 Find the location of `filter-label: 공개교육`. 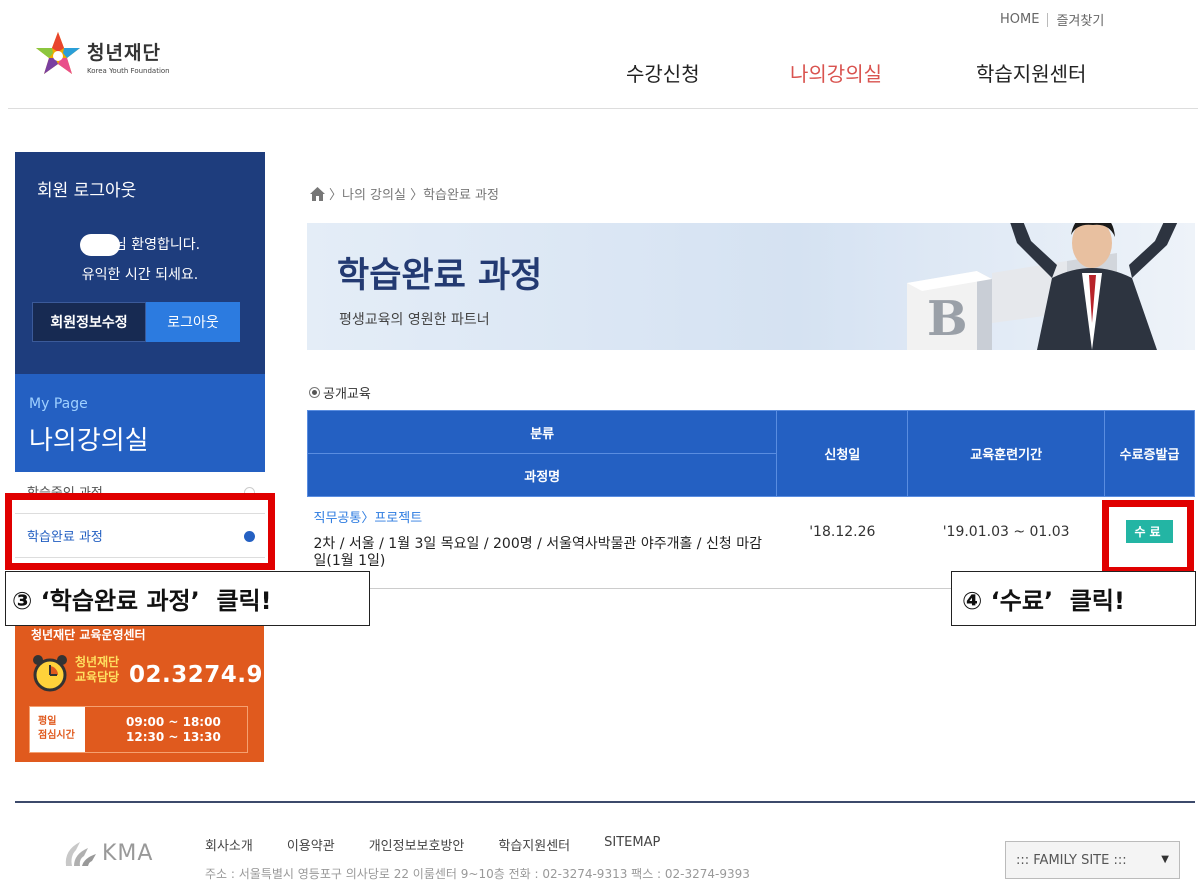

filter-label: 공개교육 is located at coordinates (347, 394).